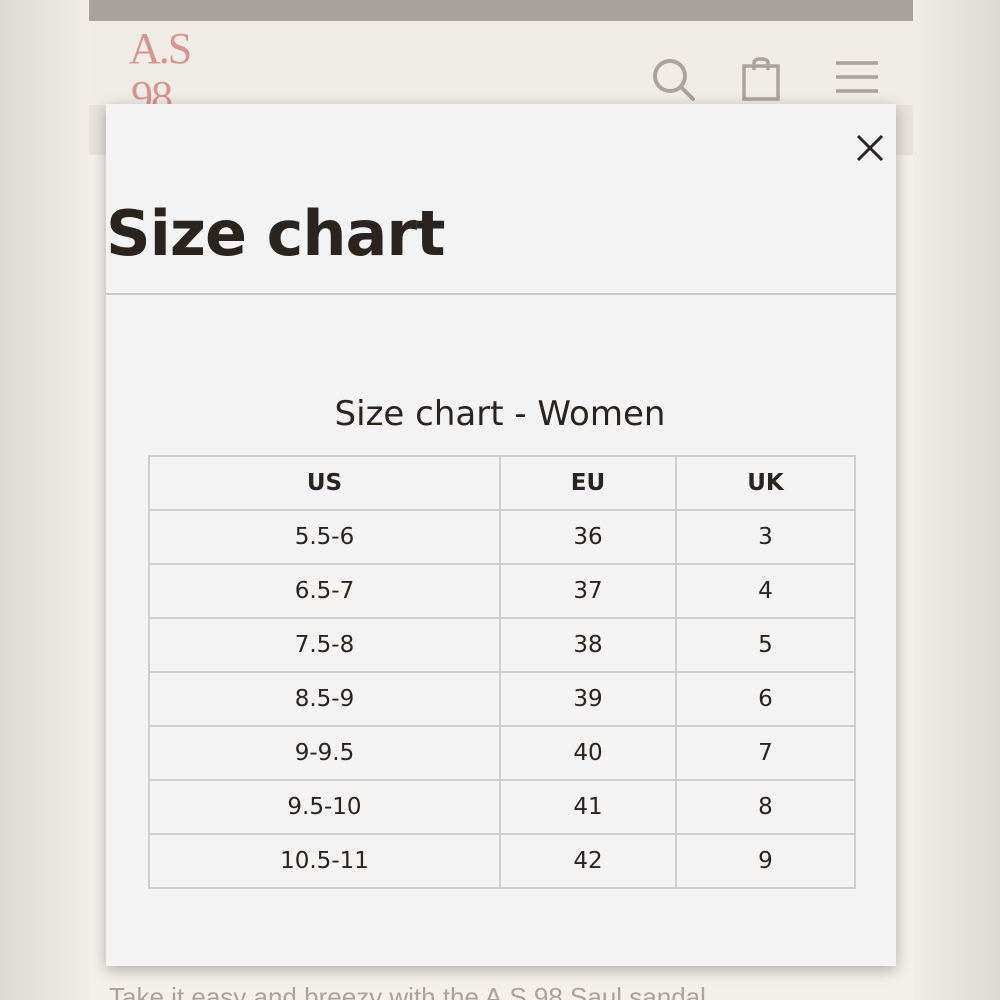  What do you see at coordinates (765, 807) in the screenshot?
I see `cell-uk: 8` at bounding box center [765, 807].